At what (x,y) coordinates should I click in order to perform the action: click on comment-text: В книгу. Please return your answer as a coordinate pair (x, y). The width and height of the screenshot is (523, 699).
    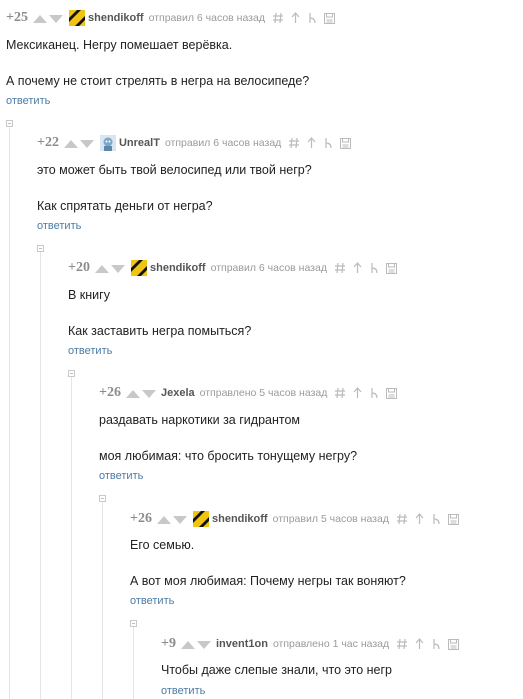
    Looking at the image, I should click on (89, 295).